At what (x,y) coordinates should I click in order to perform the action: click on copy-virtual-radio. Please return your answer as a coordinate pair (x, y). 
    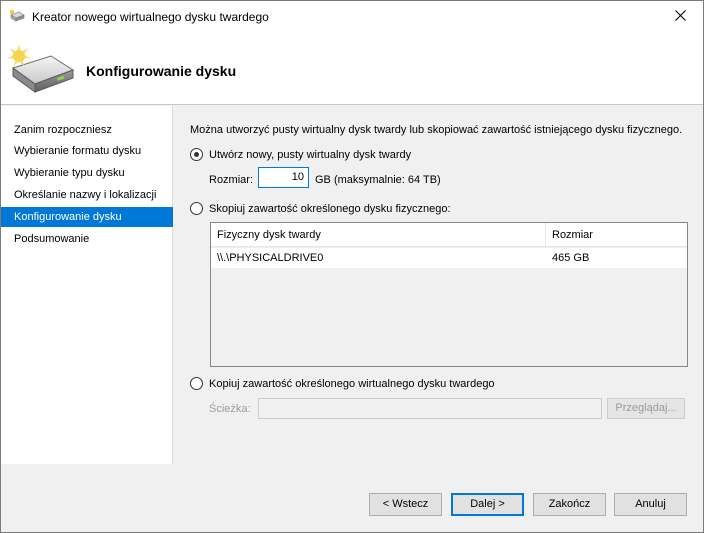
    Looking at the image, I should click on (196, 383).